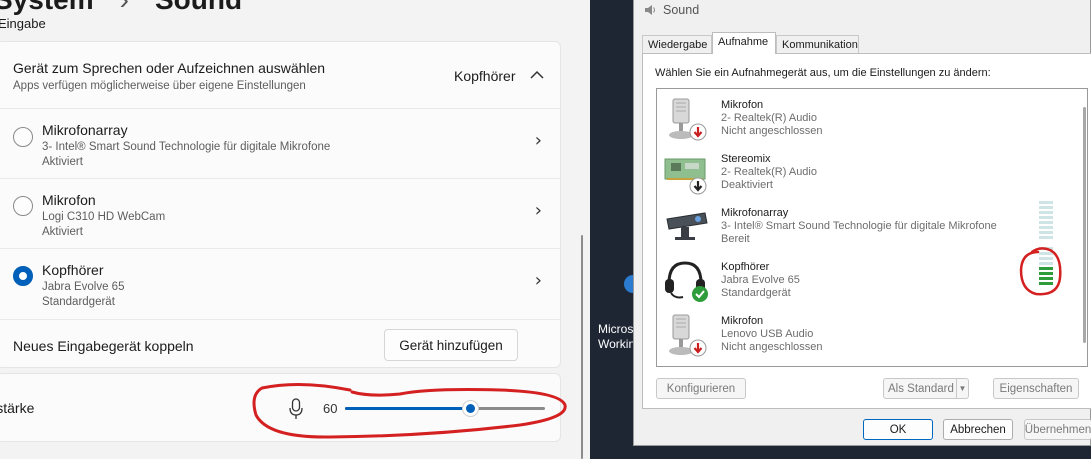  What do you see at coordinates (1036, 388) in the screenshot?
I see `properties-button: Eigenschaften` at bounding box center [1036, 388].